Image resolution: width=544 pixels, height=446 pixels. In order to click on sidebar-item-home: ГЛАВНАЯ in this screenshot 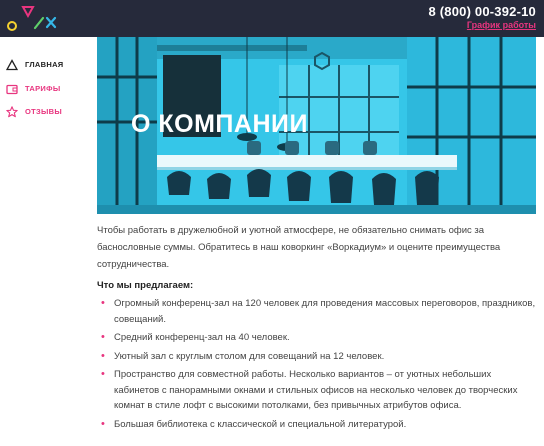, I will do `click(34, 64)`.